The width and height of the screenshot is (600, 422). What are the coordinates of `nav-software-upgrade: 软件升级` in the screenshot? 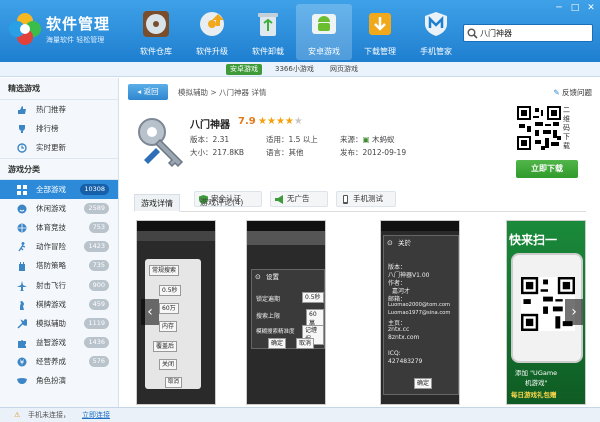 It's located at (212, 32).